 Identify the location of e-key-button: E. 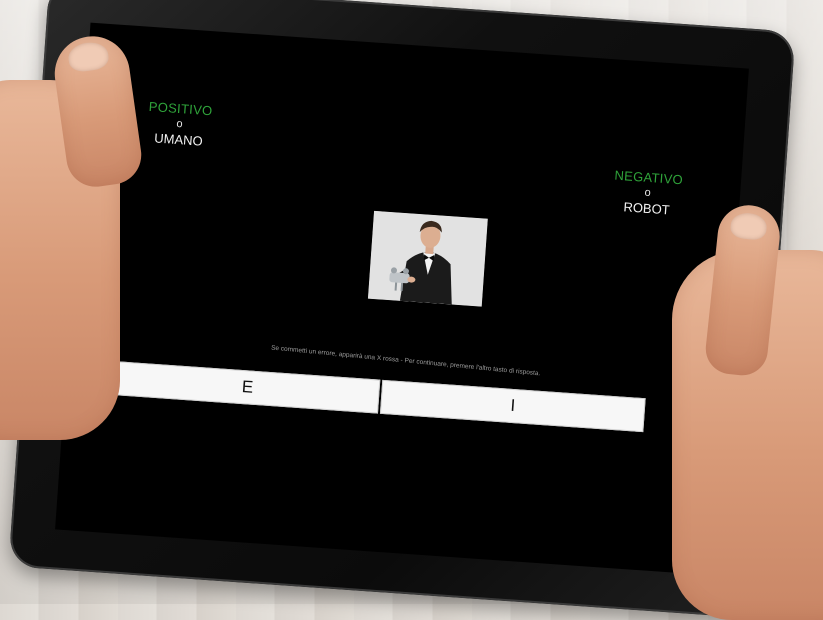
(247, 387).